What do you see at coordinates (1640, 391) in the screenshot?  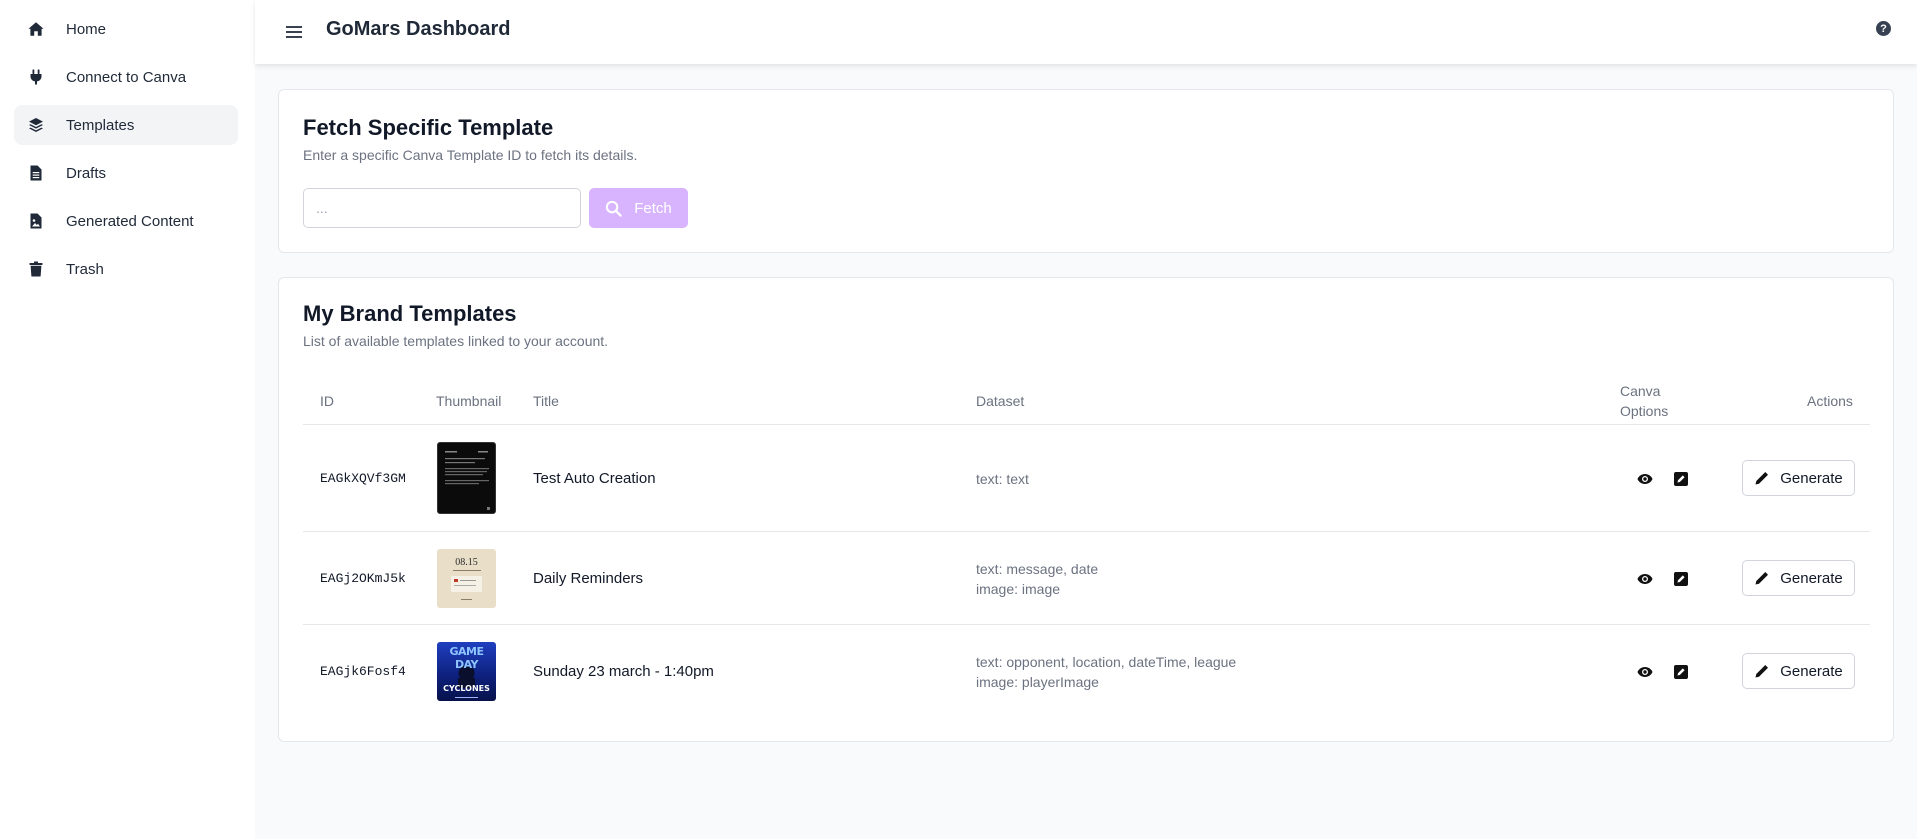 I see `column-header-canva-options-line1: Canva` at bounding box center [1640, 391].